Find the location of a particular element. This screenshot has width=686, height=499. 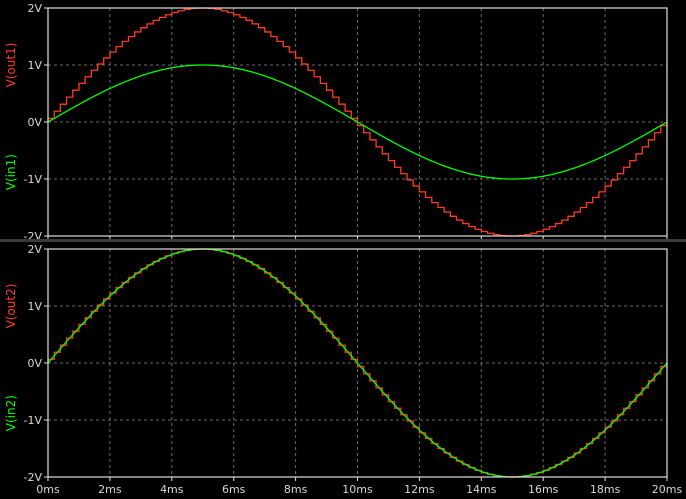

series-label-vin1: V(in1) is located at coordinates (11, 172).